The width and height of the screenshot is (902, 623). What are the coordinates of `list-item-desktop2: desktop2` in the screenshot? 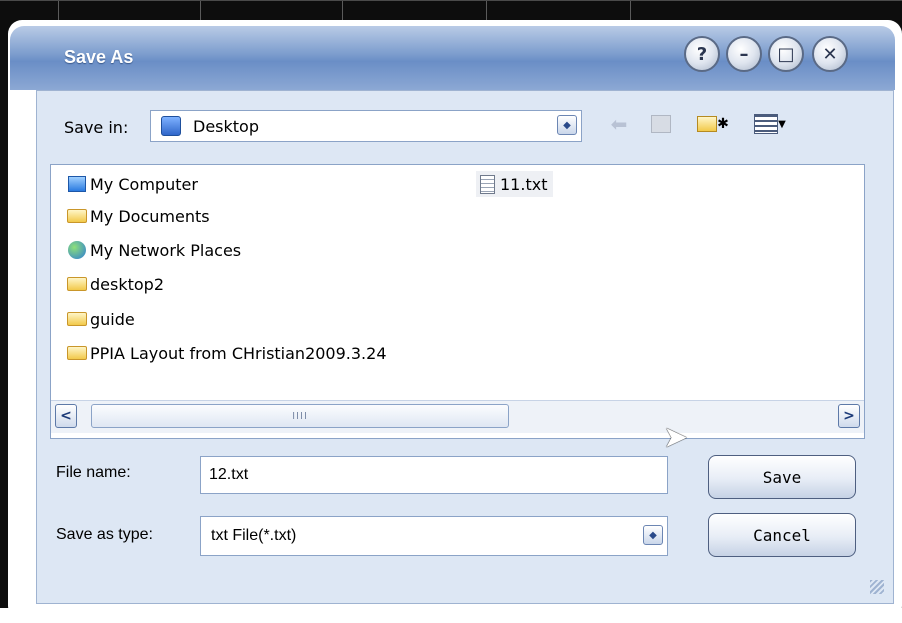 It's located at (115, 284).